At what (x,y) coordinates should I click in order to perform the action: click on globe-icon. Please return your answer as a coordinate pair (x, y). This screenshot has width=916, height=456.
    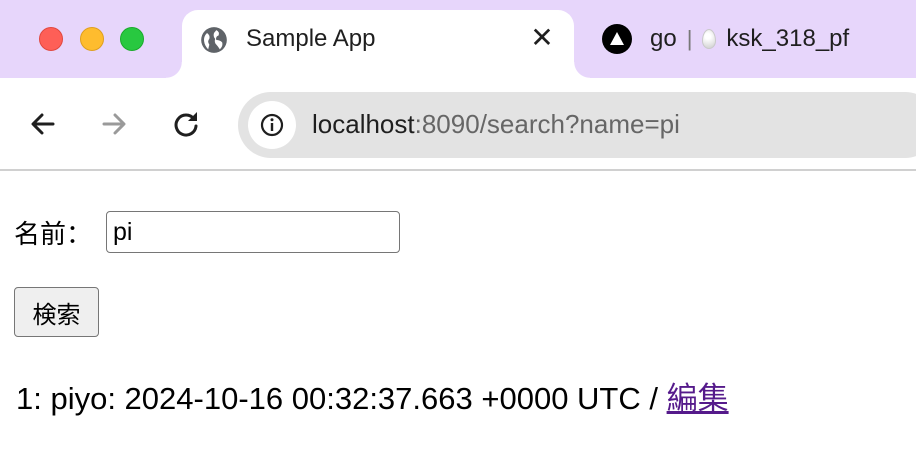
    Looking at the image, I should click on (214, 40).